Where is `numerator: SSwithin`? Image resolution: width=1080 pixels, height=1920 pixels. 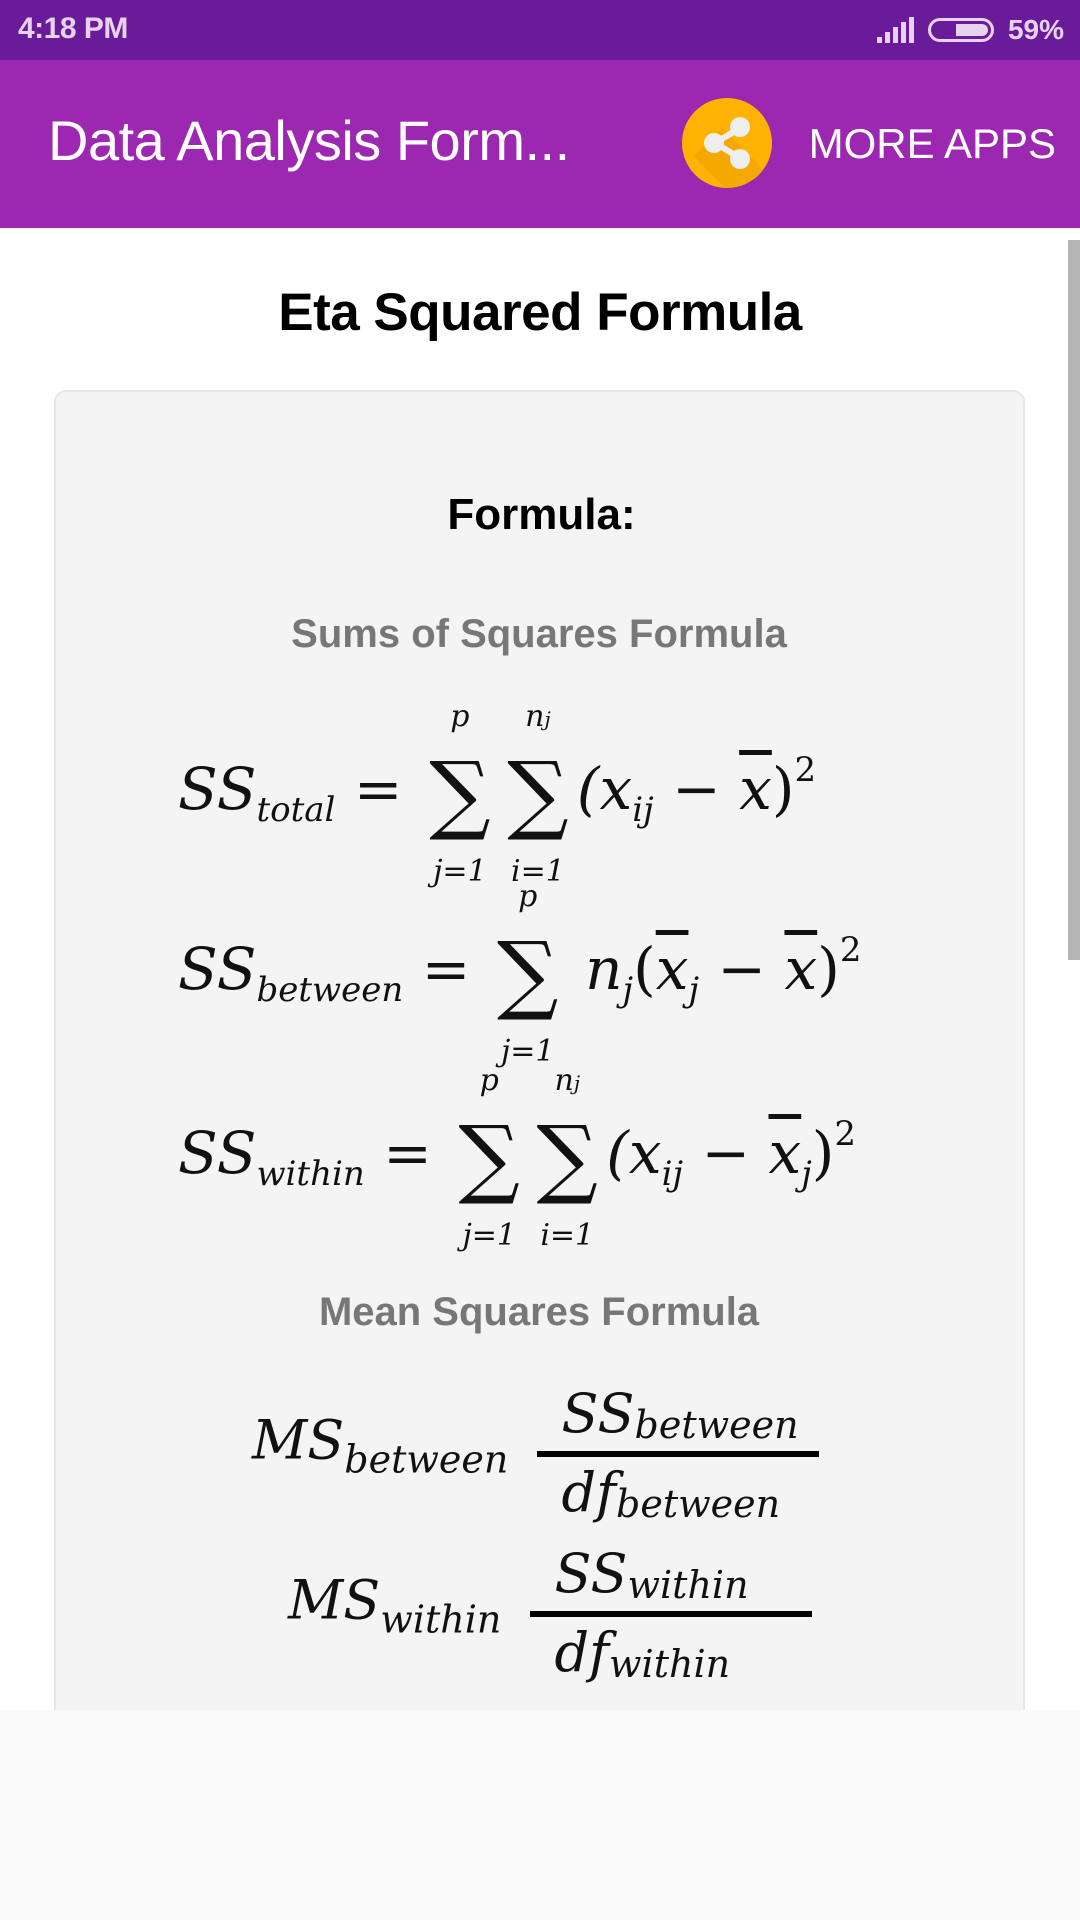
numerator: SSwithin is located at coordinates (651, 1574).